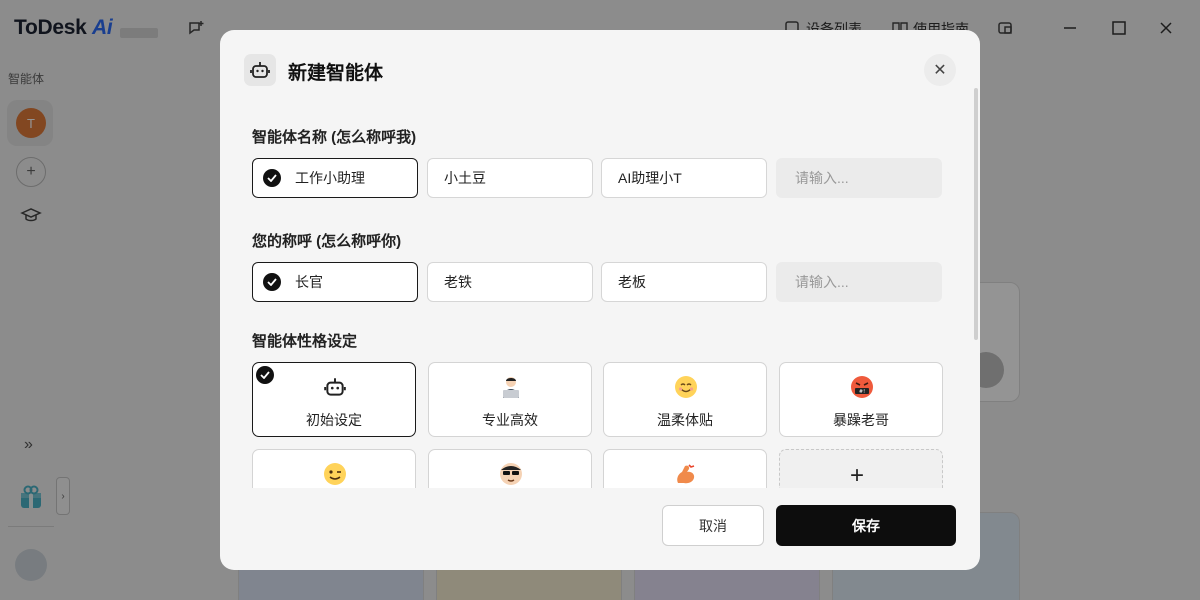  Describe the element at coordinates (976, 214) in the screenshot. I see `dialog-scrollbar` at that location.